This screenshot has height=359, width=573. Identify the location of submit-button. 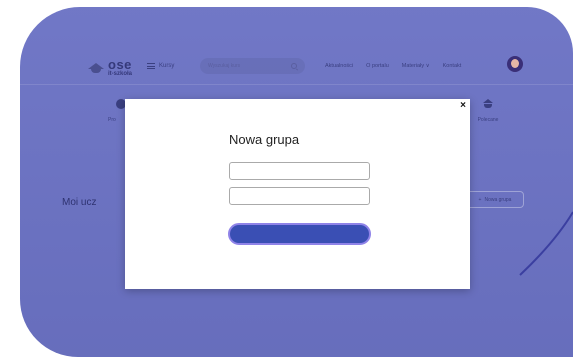
(299, 234).